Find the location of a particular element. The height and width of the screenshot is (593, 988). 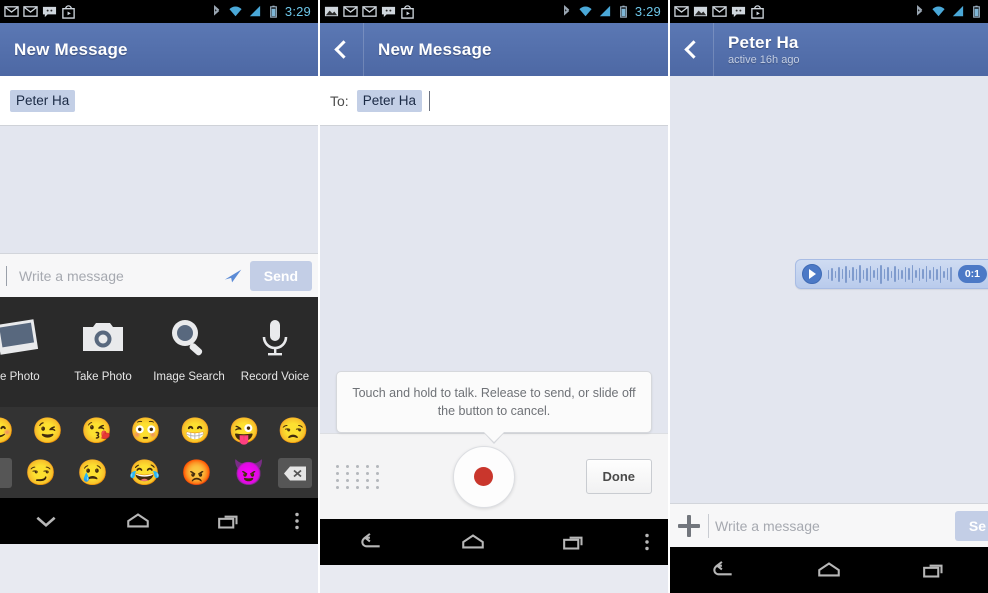

emoji-key: 😂 is located at coordinates (145, 473).